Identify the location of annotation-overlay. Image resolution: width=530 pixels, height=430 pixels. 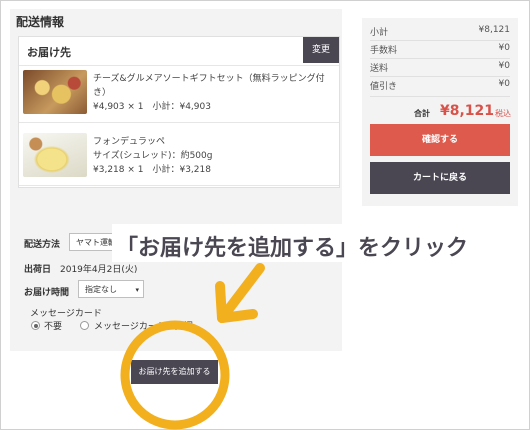
(192, 346).